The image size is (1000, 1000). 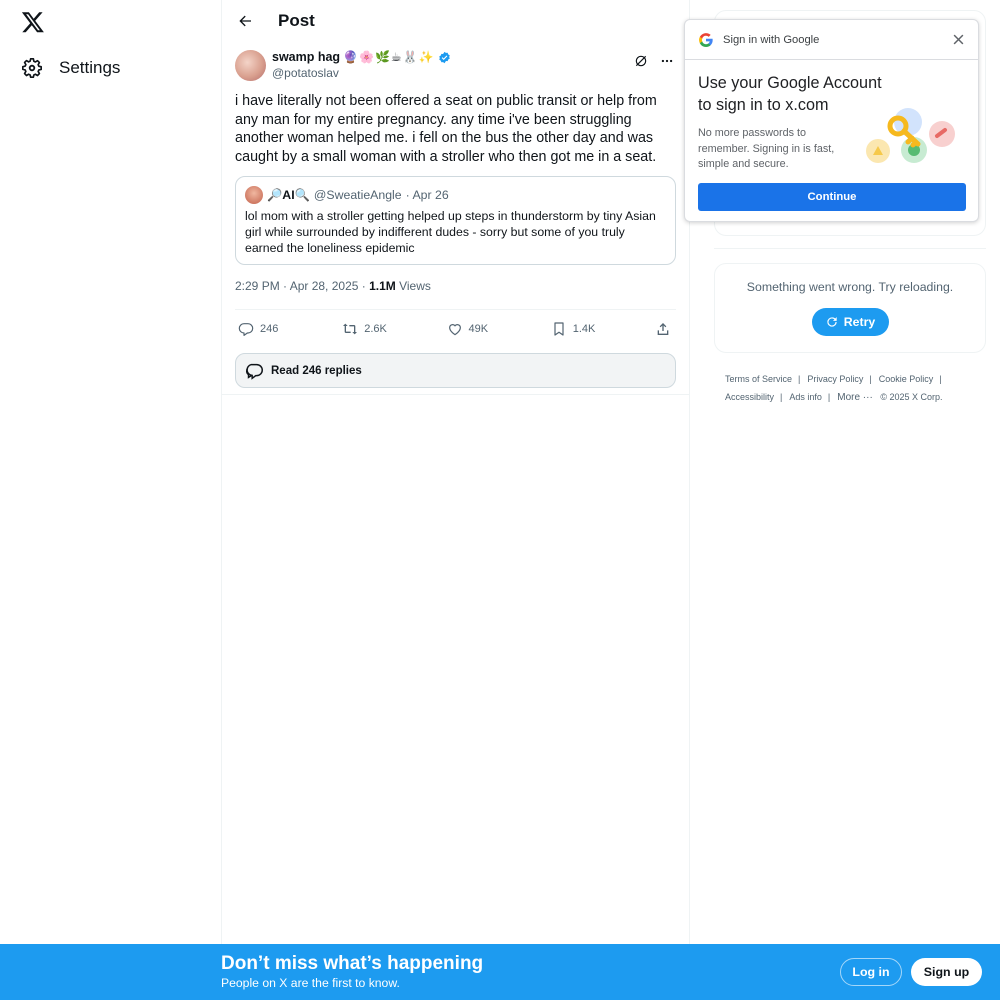 What do you see at coordinates (871, 972) in the screenshot?
I see `login-button: Log in` at bounding box center [871, 972].